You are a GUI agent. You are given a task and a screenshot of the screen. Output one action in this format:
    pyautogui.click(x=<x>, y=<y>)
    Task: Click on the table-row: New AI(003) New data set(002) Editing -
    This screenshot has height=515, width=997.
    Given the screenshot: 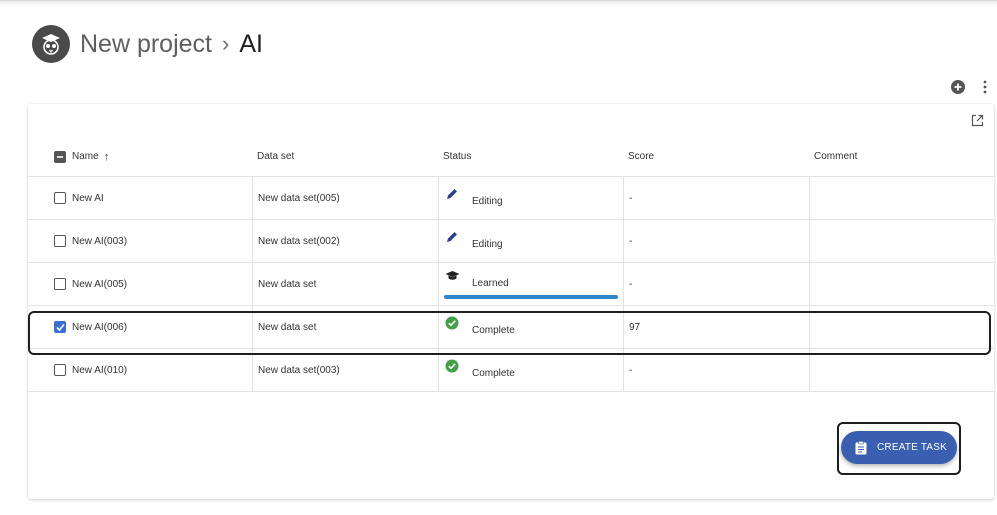 What is the action you would take?
    pyautogui.click(x=511, y=241)
    